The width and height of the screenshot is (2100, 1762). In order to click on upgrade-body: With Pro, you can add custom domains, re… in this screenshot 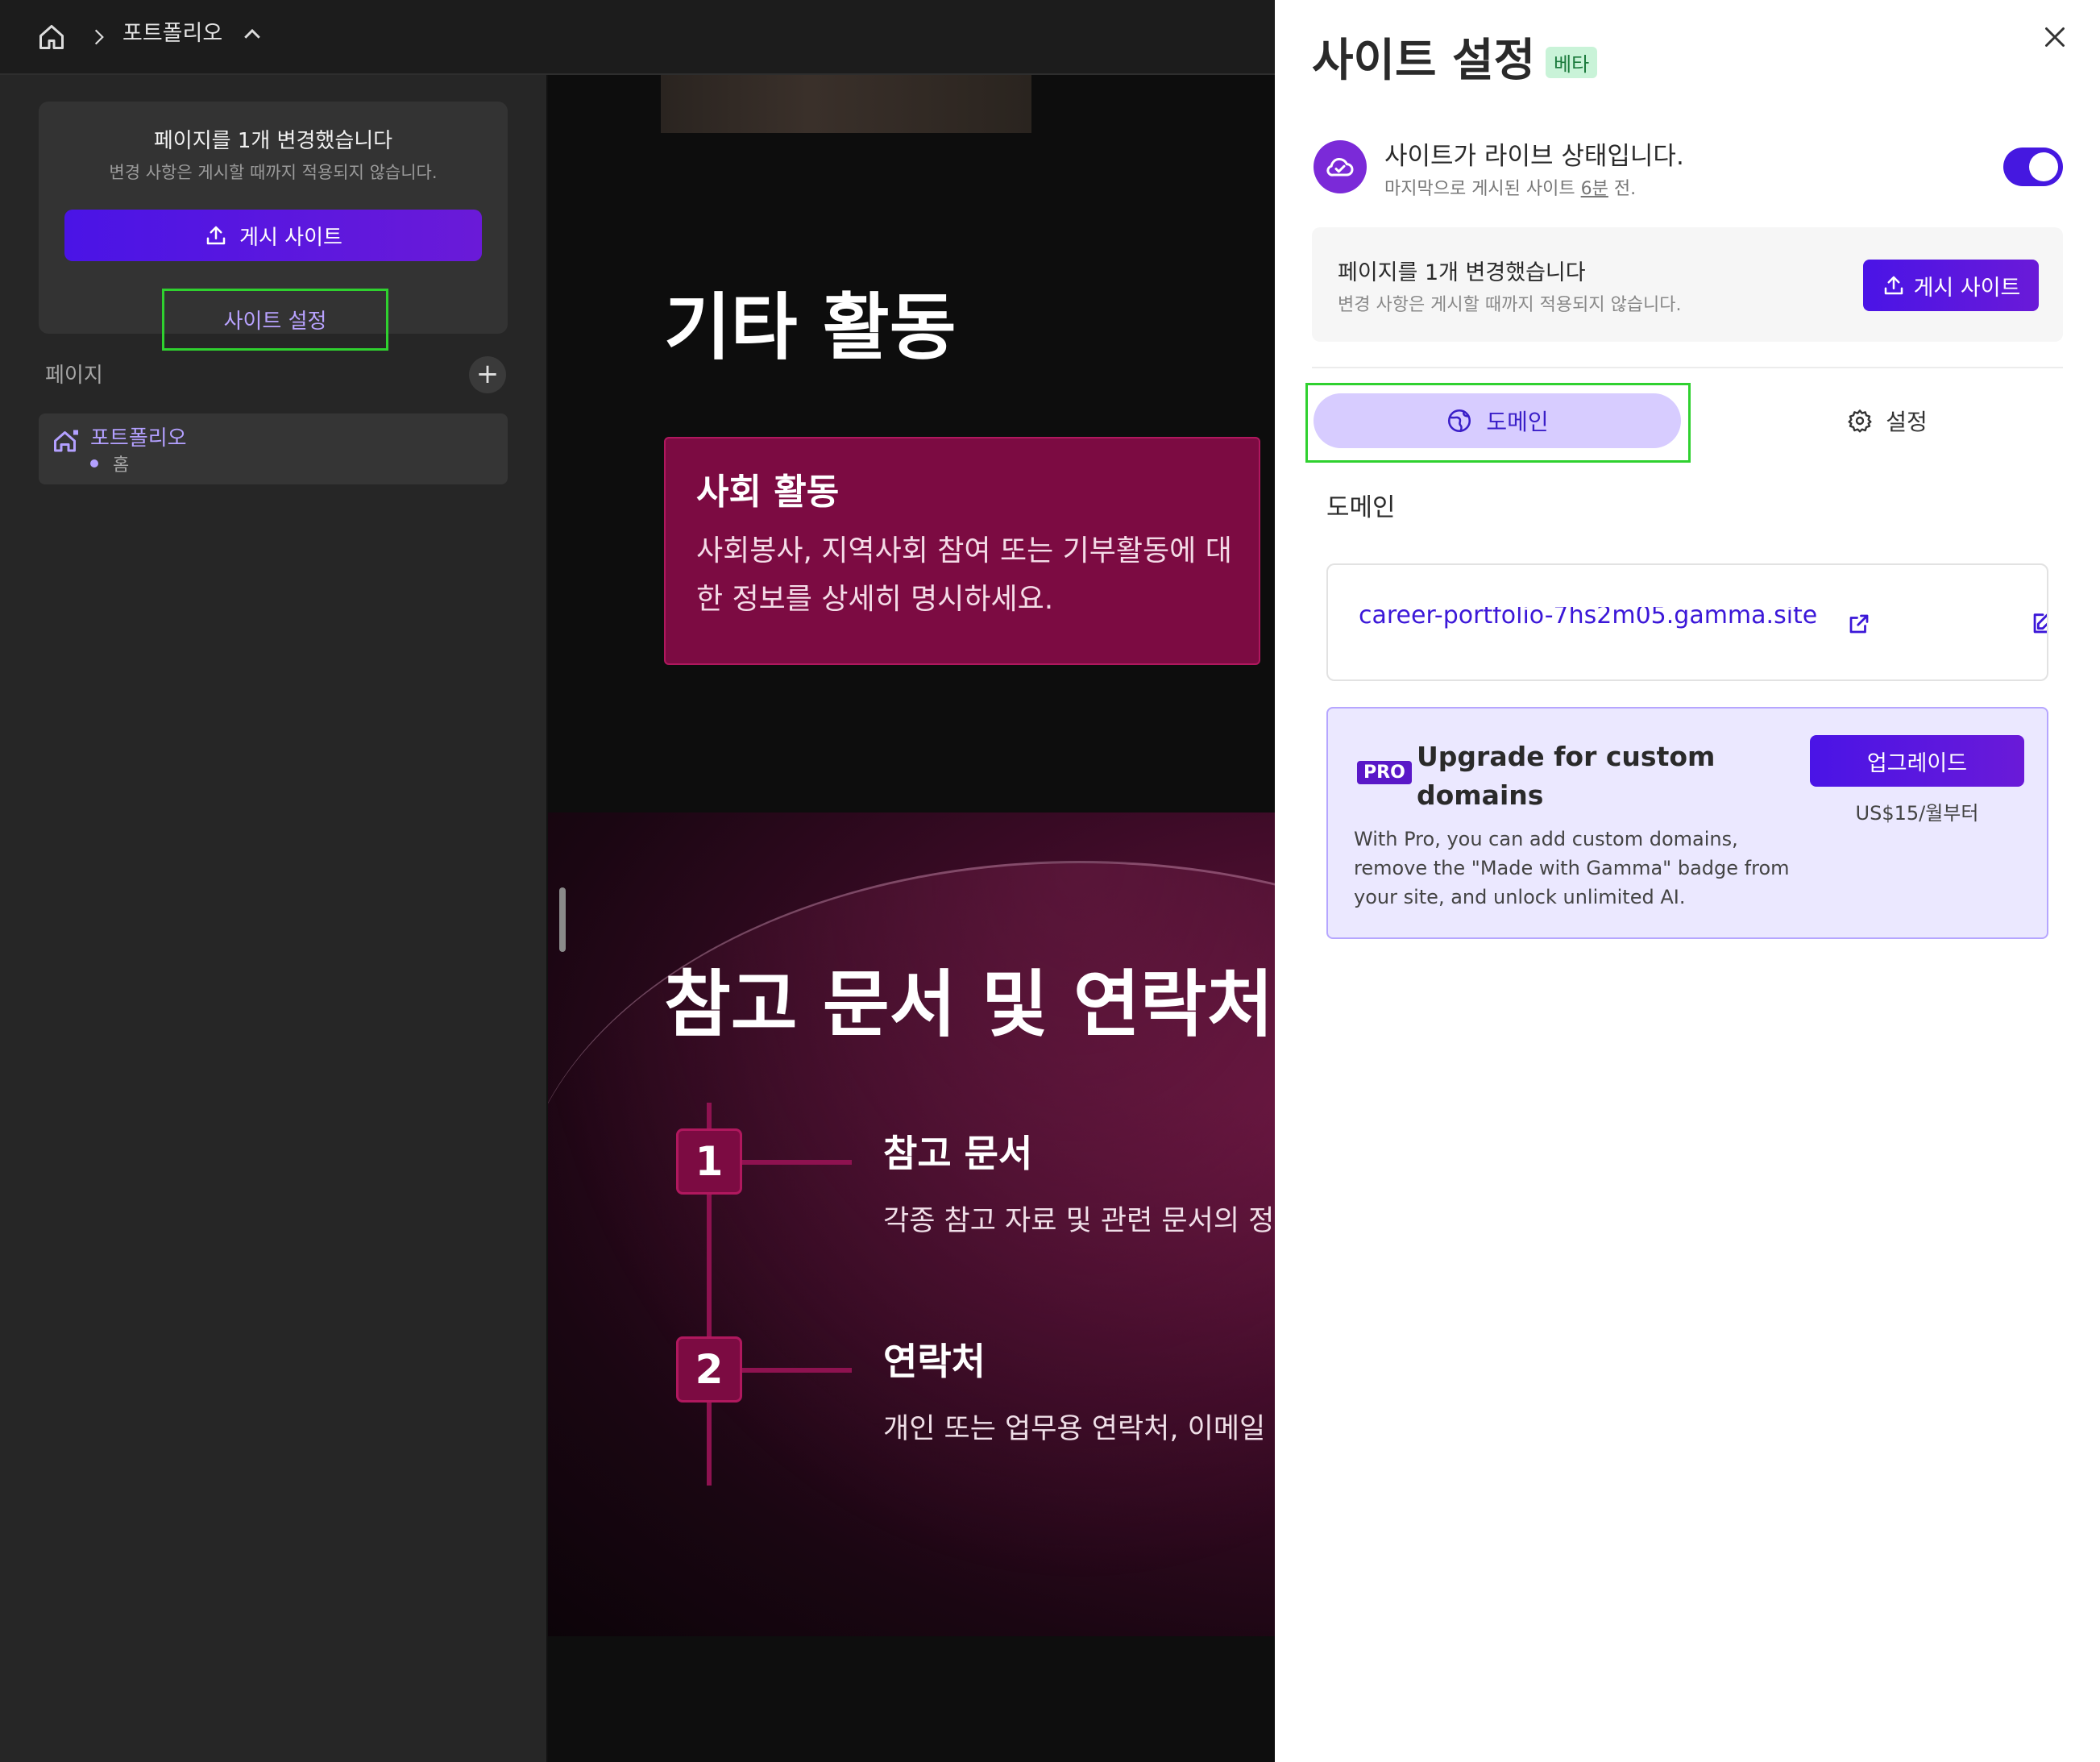, I will do `click(1572, 868)`.